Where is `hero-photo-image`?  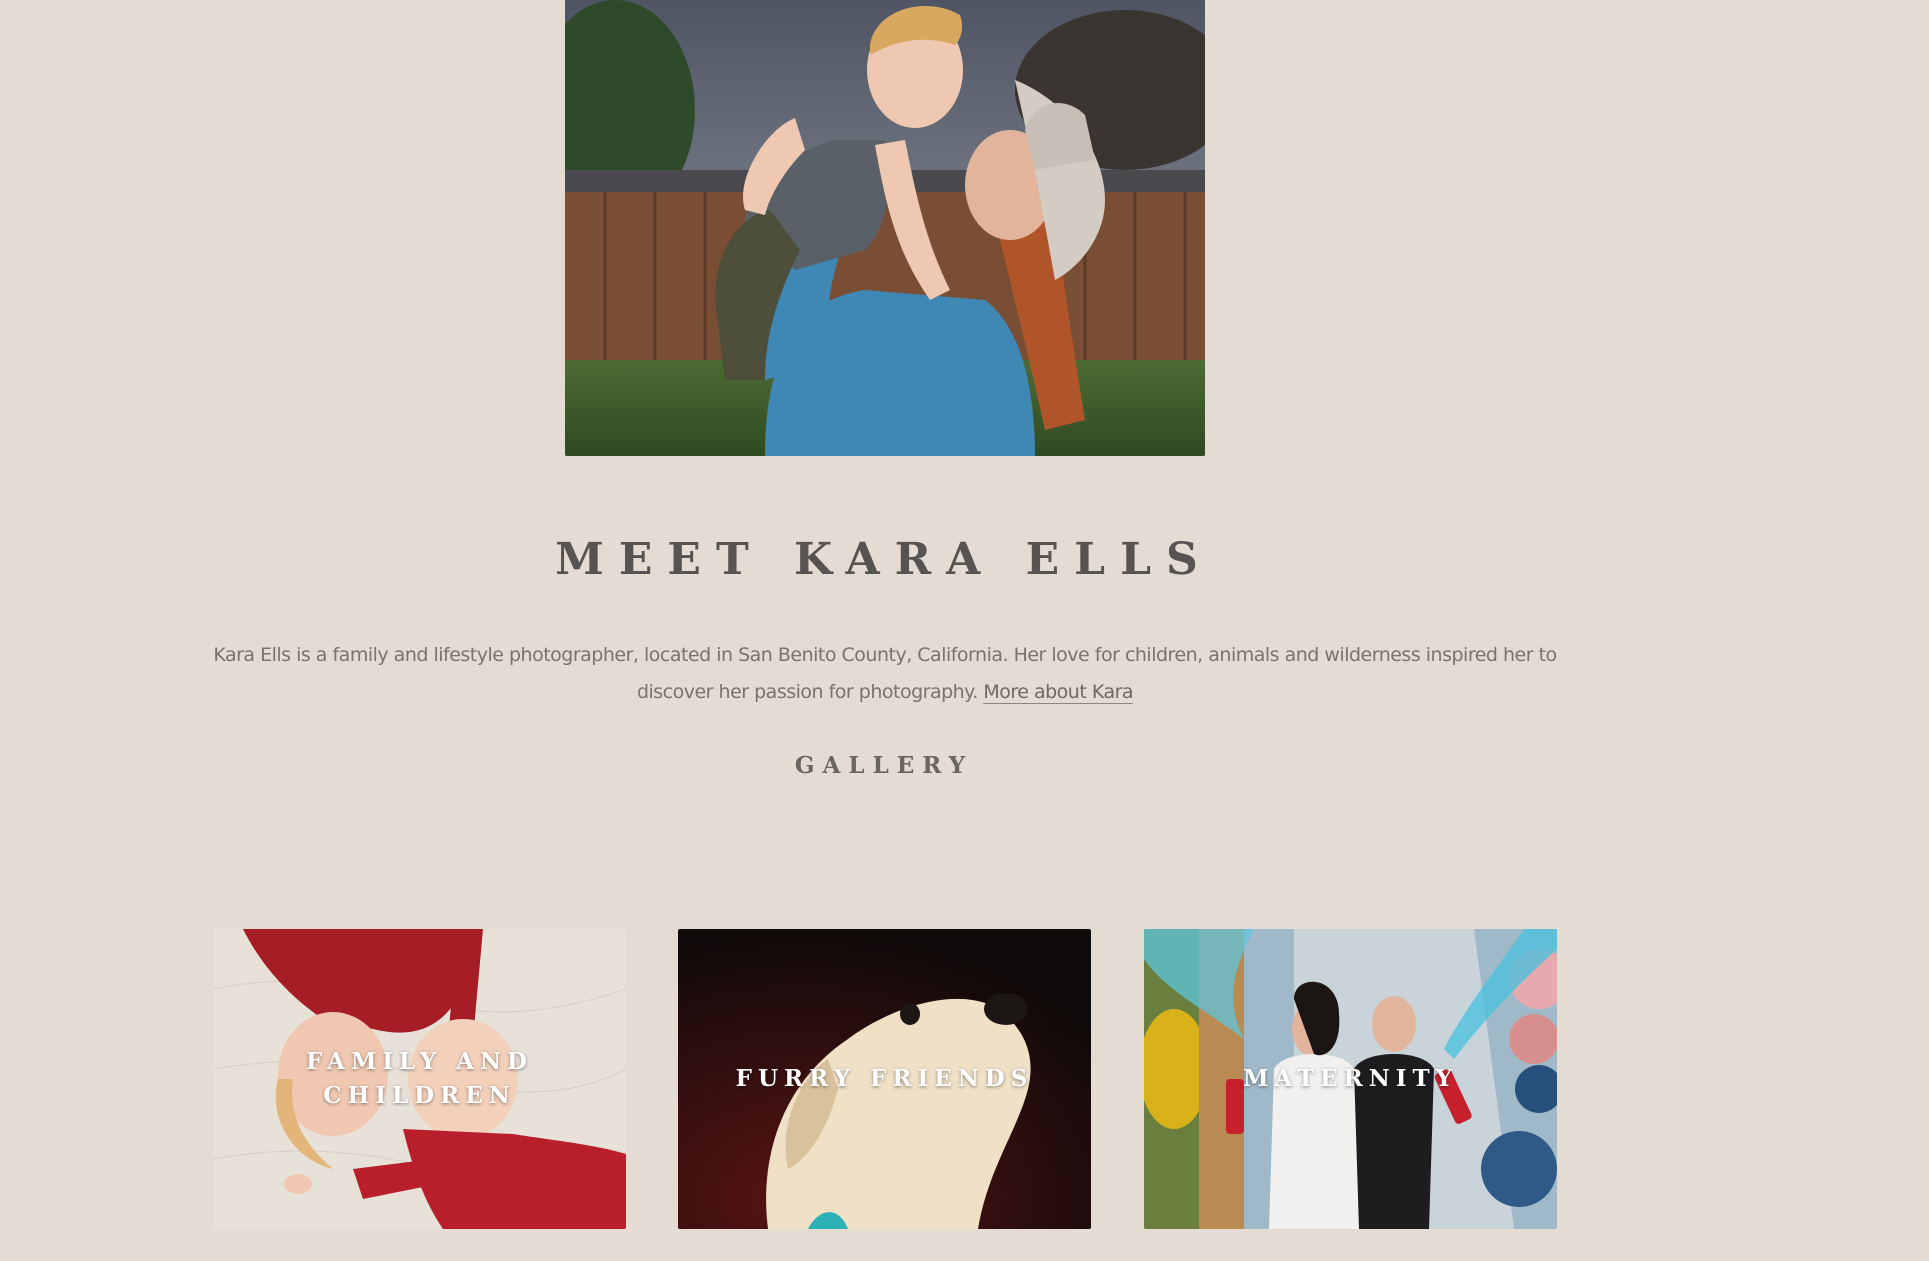 hero-photo-image is located at coordinates (885, 228).